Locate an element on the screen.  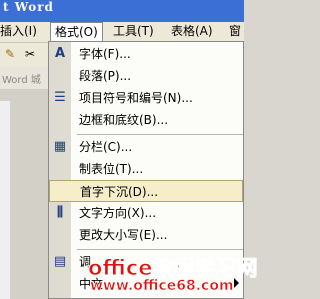
columns-icon: ▦ is located at coordinates (60, 146).